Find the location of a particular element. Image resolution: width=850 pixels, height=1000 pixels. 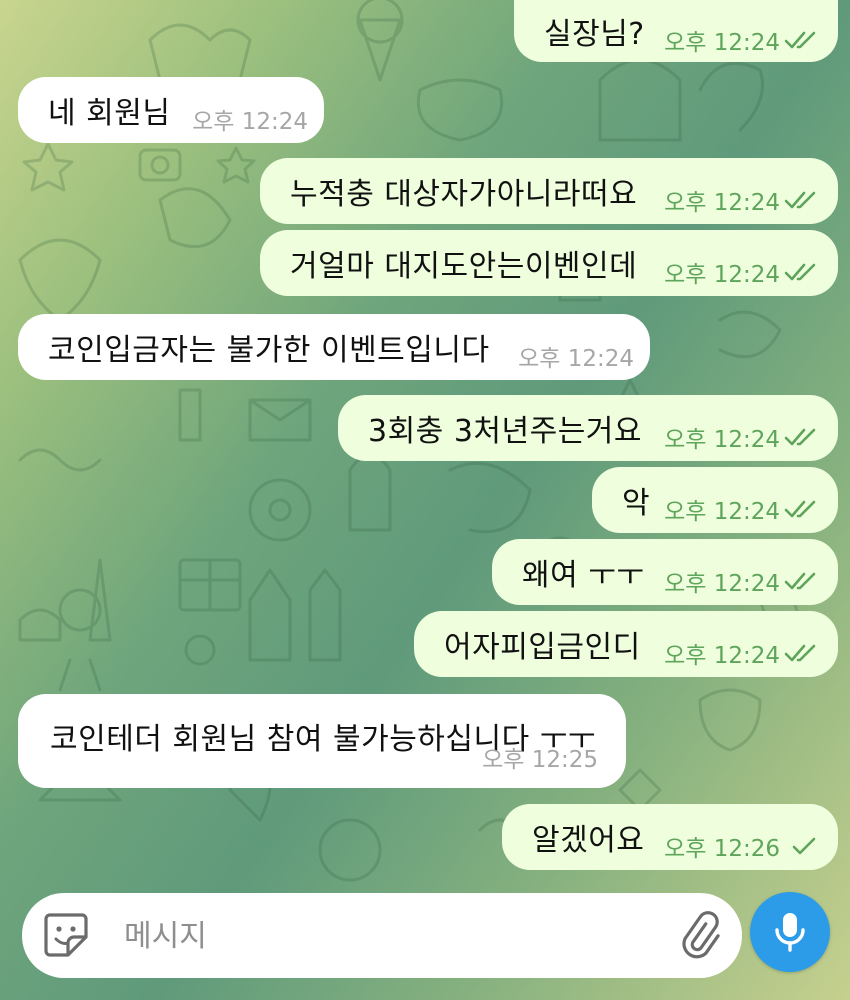

single-check-icon is located at coordinates (804, 846).